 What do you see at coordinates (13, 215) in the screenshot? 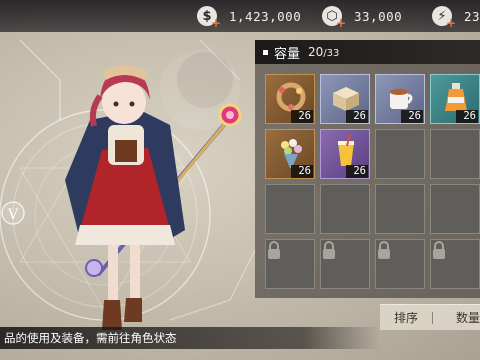
I see `svg-text: V` at bounding box center [13, 215].